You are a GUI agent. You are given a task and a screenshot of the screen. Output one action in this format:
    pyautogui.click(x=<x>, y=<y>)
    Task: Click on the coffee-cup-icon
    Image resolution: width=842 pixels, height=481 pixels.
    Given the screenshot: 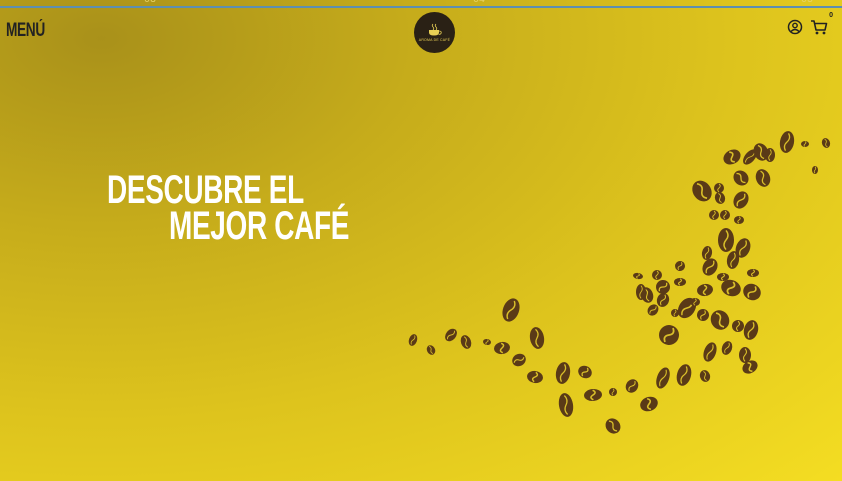 What is the action you would take?
    pyautogui.click(x=435, y=29)
    